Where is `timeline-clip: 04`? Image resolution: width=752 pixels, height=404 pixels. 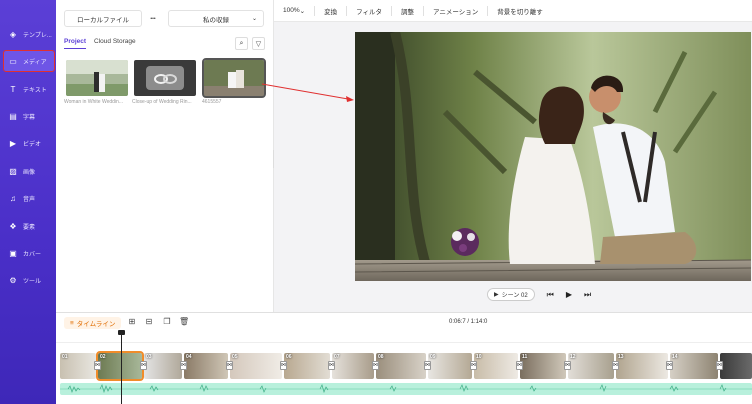
timeline-clip: 04 is located at coordinates (206, 366).